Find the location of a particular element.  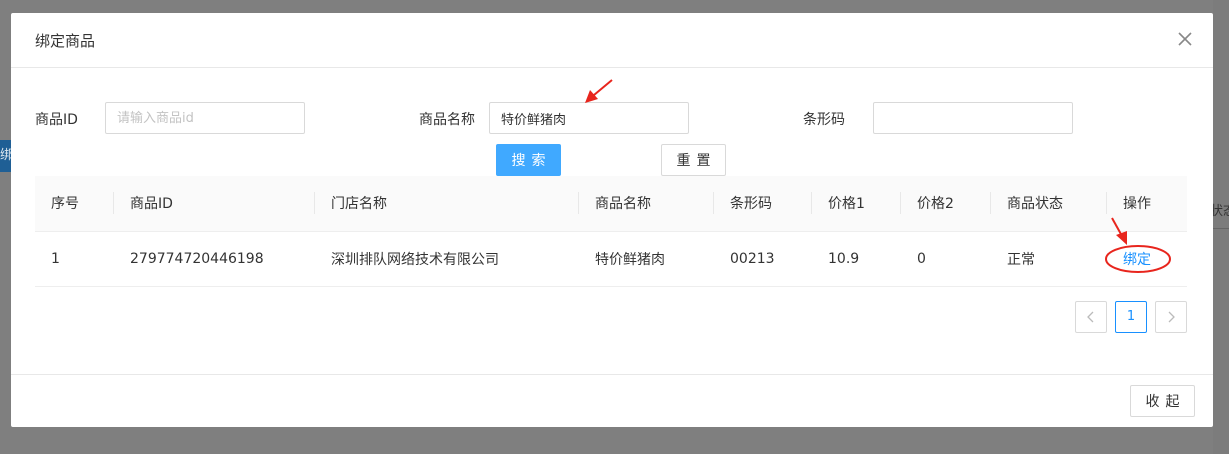

cell-store-name: 深圳排队网络技术有限公司 is located at coordinates (447, 259).